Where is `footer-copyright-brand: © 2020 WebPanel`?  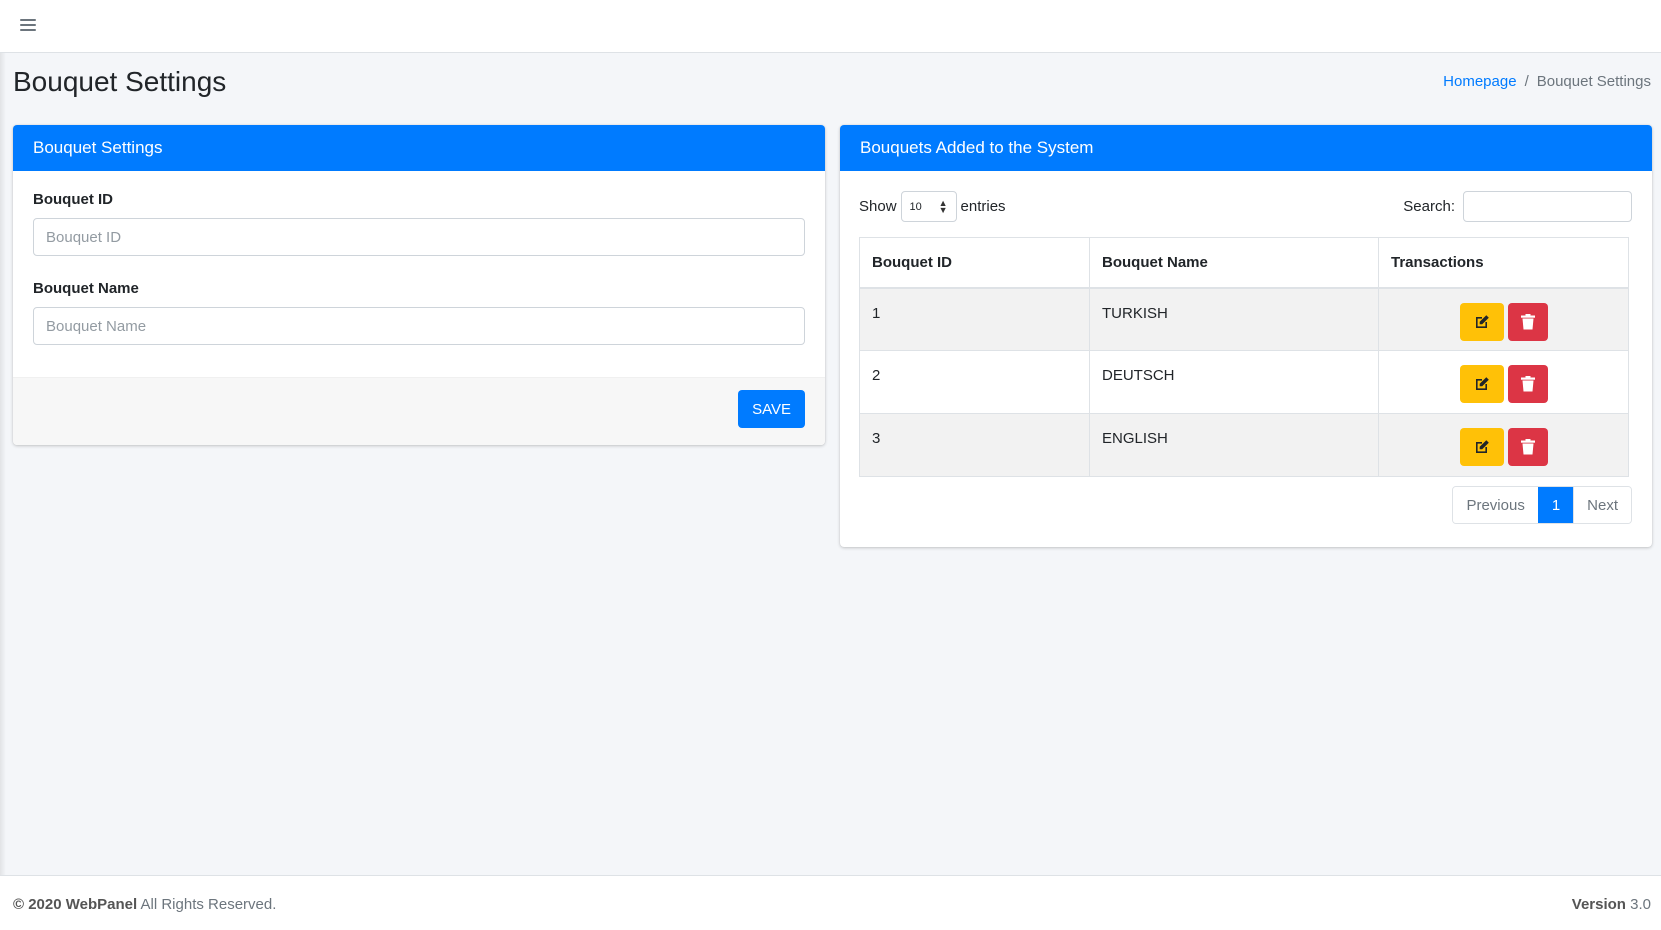
footer-copyright-brand: © 2020 WebPanel is located at coordinates (75, 904).